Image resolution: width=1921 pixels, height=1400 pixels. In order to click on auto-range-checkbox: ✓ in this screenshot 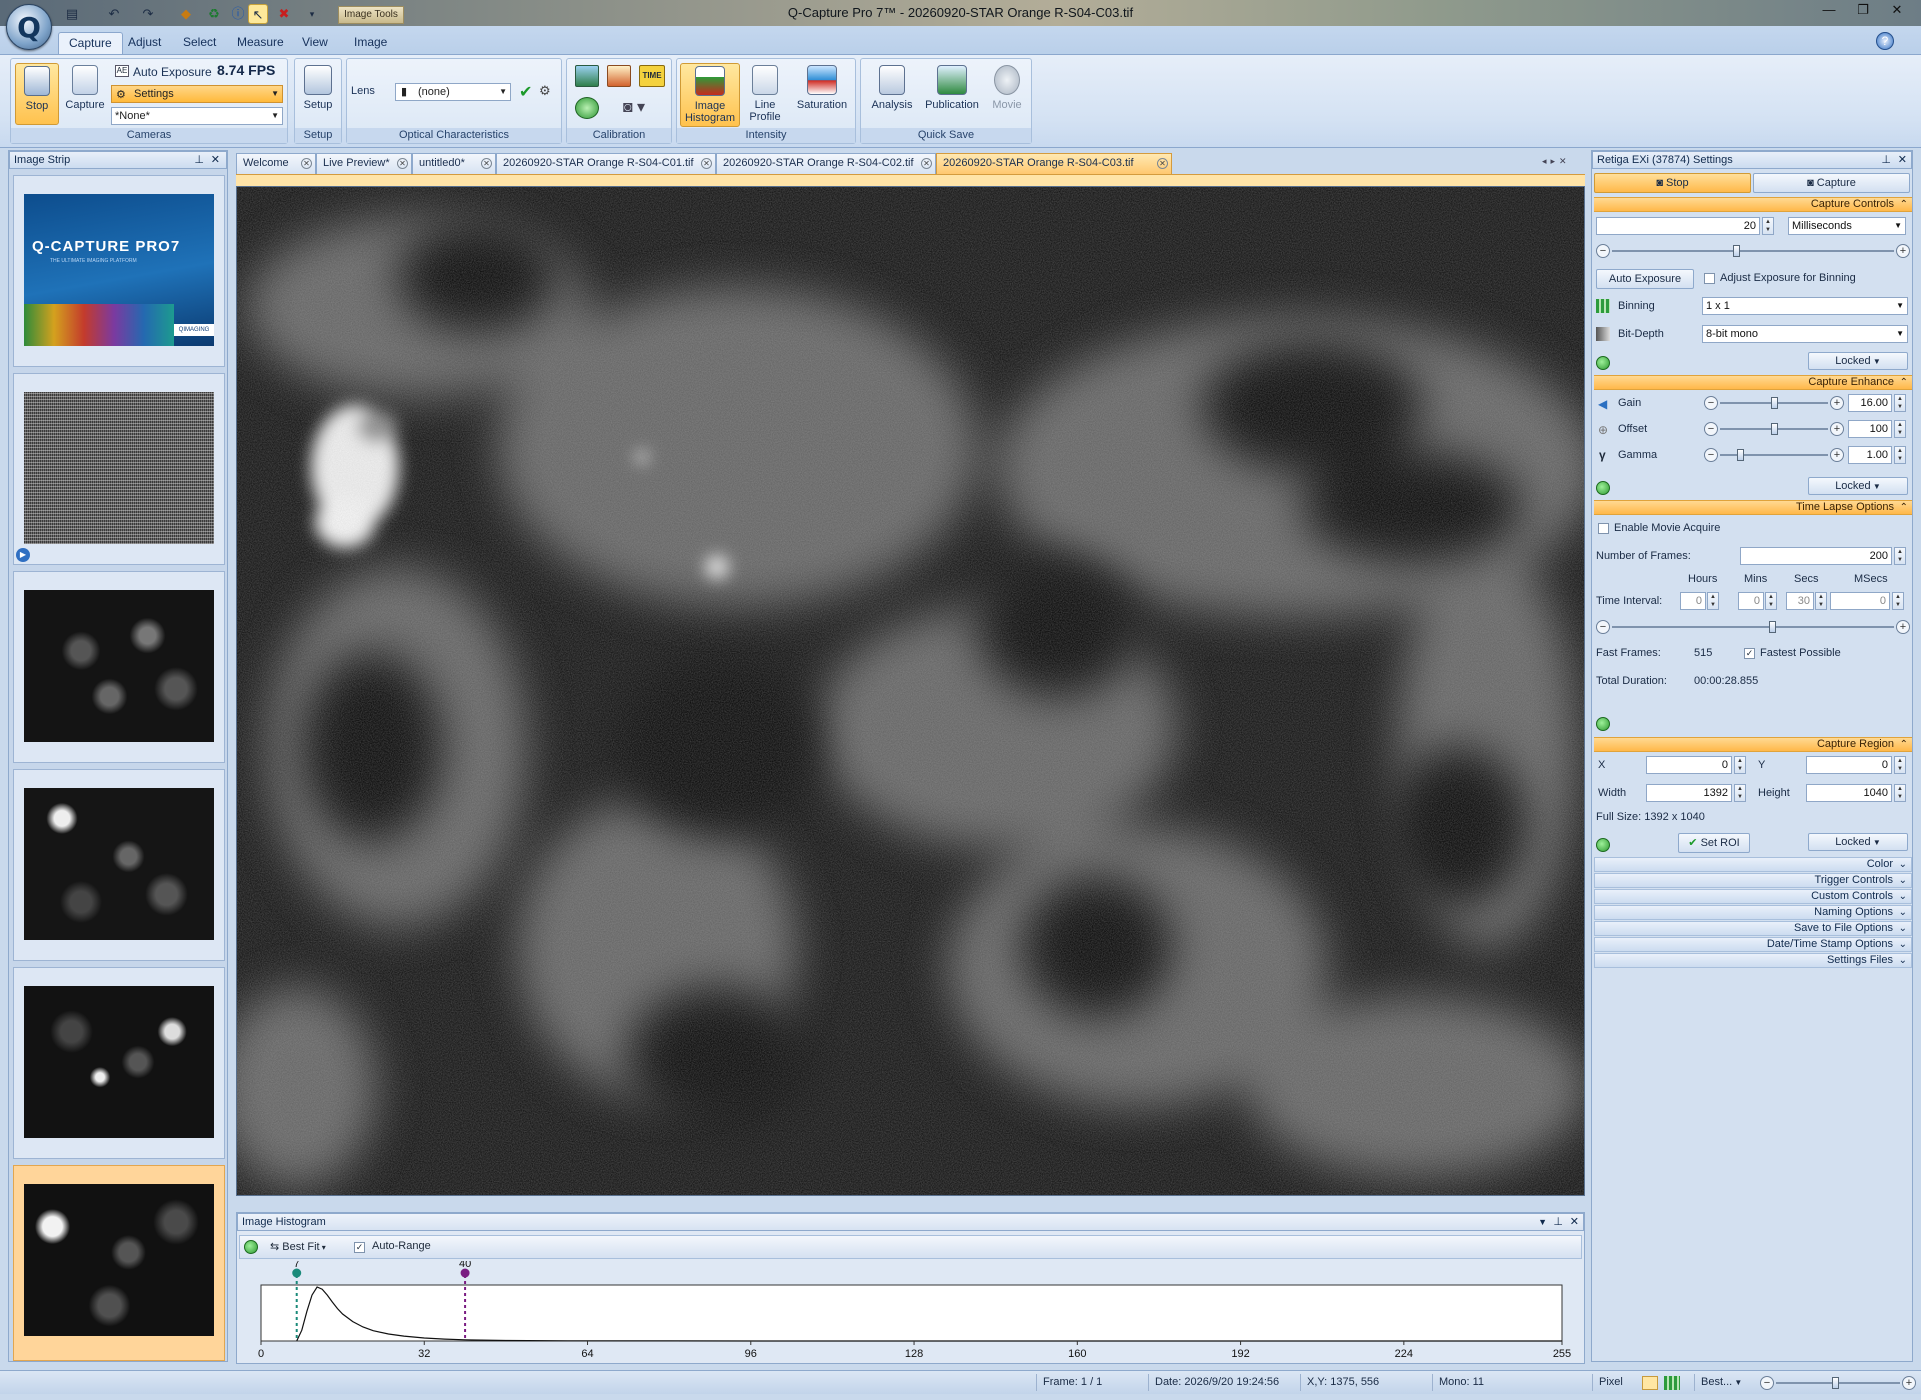, I will do `click(359, 1247)`.